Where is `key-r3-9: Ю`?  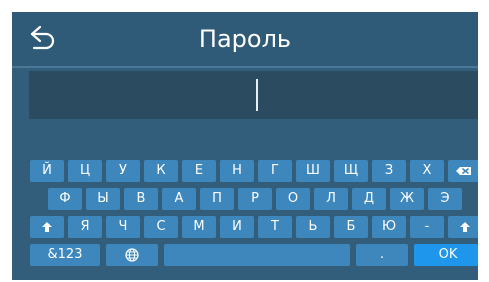
key-r3-9: Ю is located at coordinates (389, 227).